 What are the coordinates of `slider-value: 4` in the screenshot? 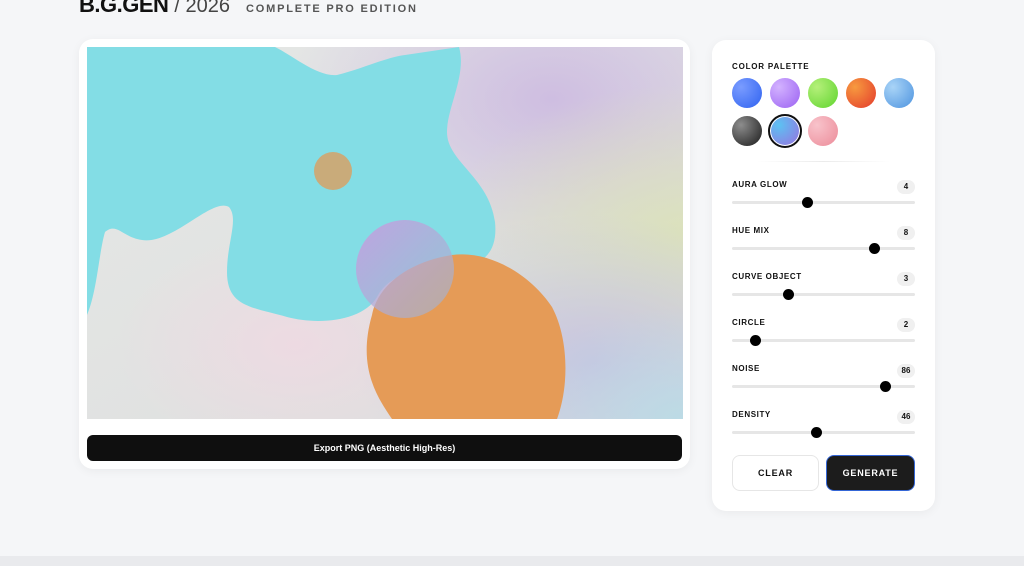 It's located at (906, 187).